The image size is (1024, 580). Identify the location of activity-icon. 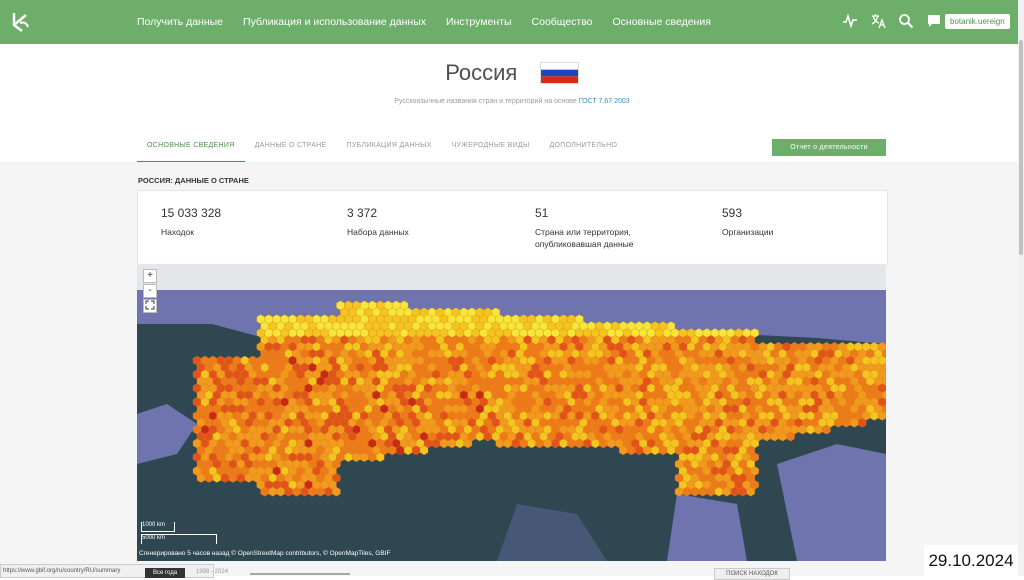
(850, 21).